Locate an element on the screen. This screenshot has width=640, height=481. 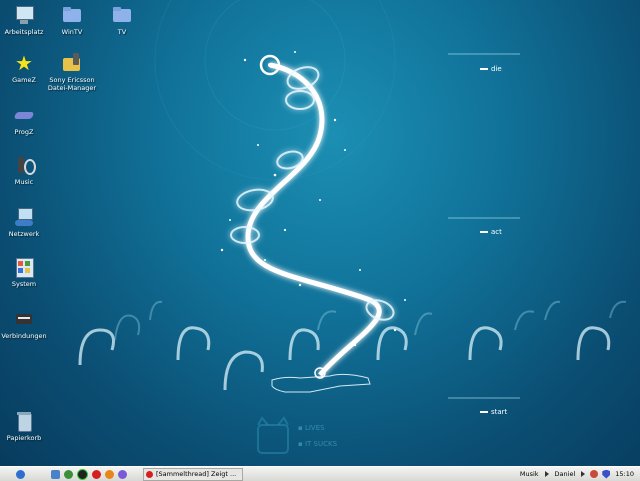
desktop-icon-system: System is located at coordinates (27, 272).